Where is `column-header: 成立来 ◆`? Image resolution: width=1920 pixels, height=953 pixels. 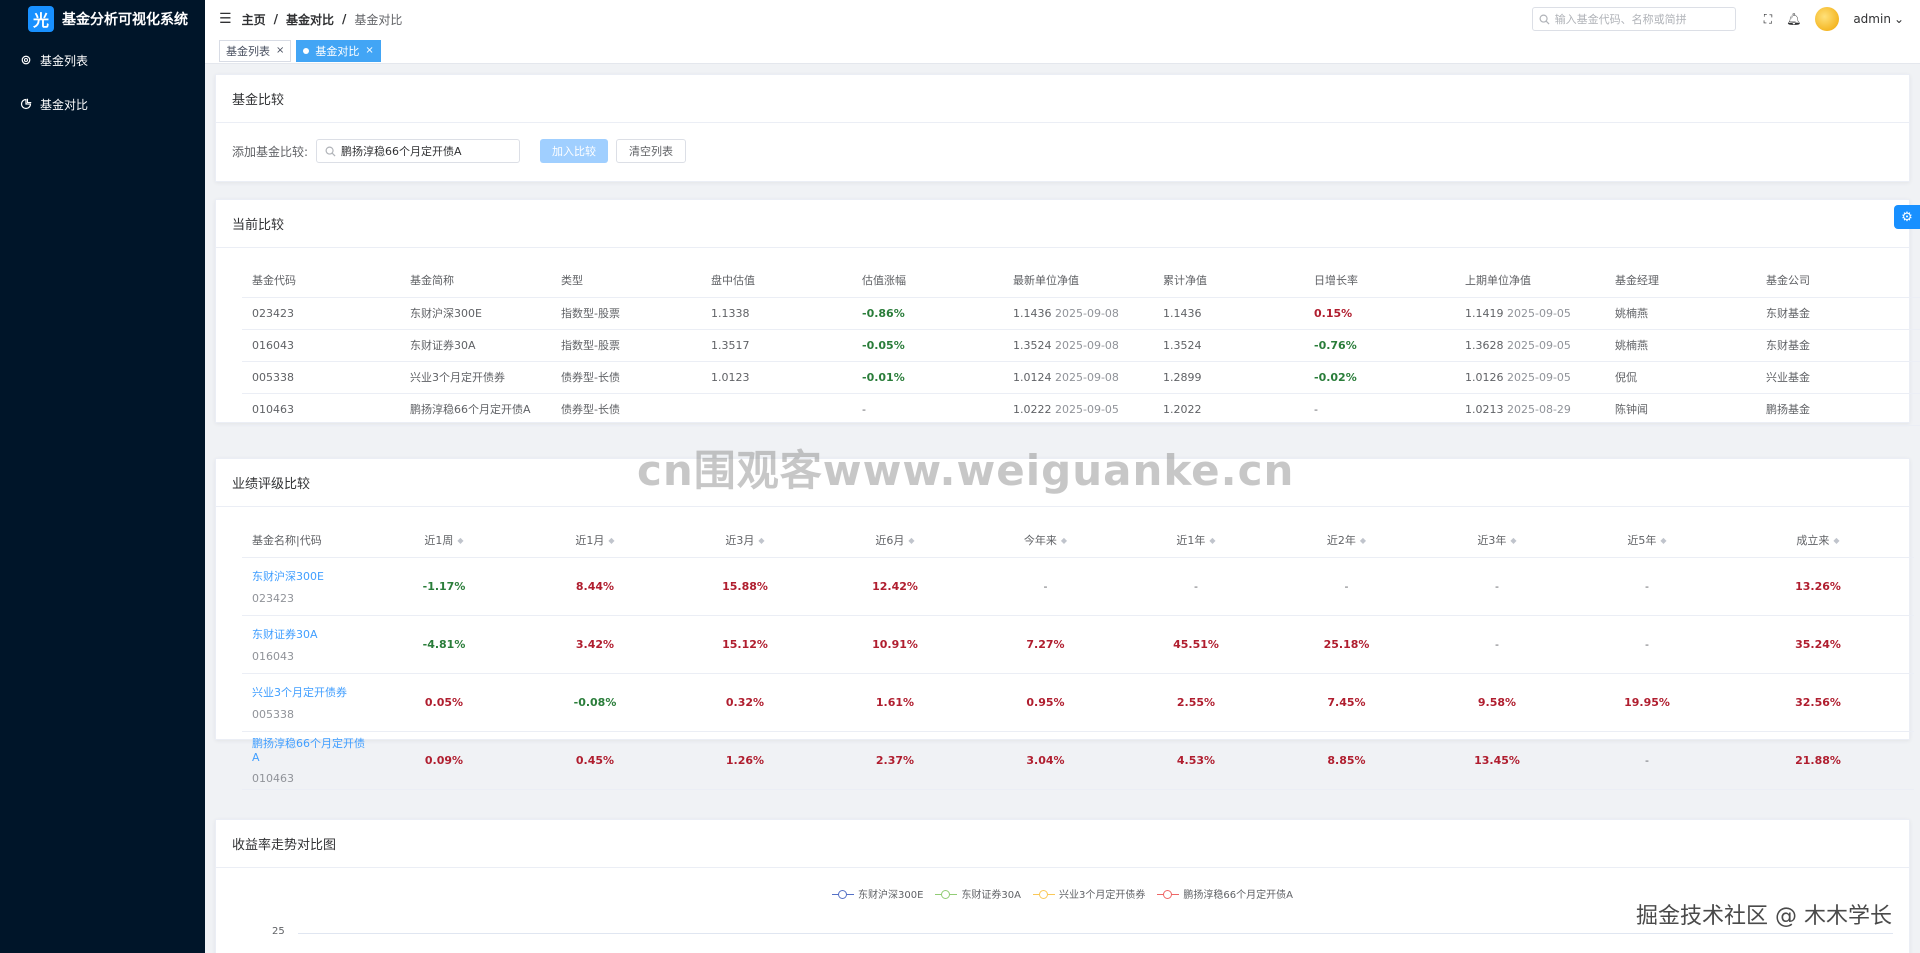
column-header: 成立来 ◆ is located at coordinates (1818, 540).